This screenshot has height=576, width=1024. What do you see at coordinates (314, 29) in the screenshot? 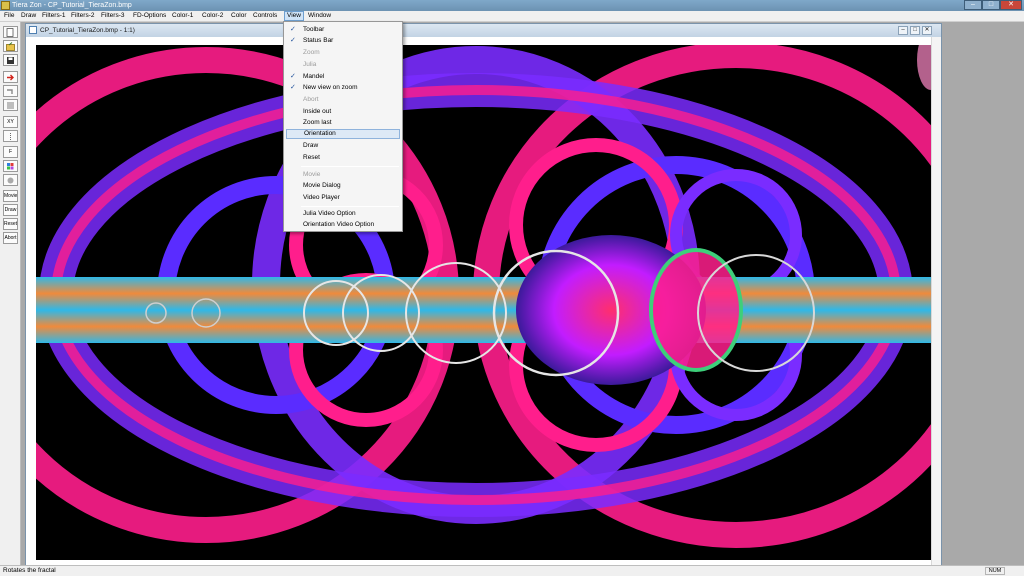
I see `menu-item-label: Toolbar` at bounding box center [314, 29].